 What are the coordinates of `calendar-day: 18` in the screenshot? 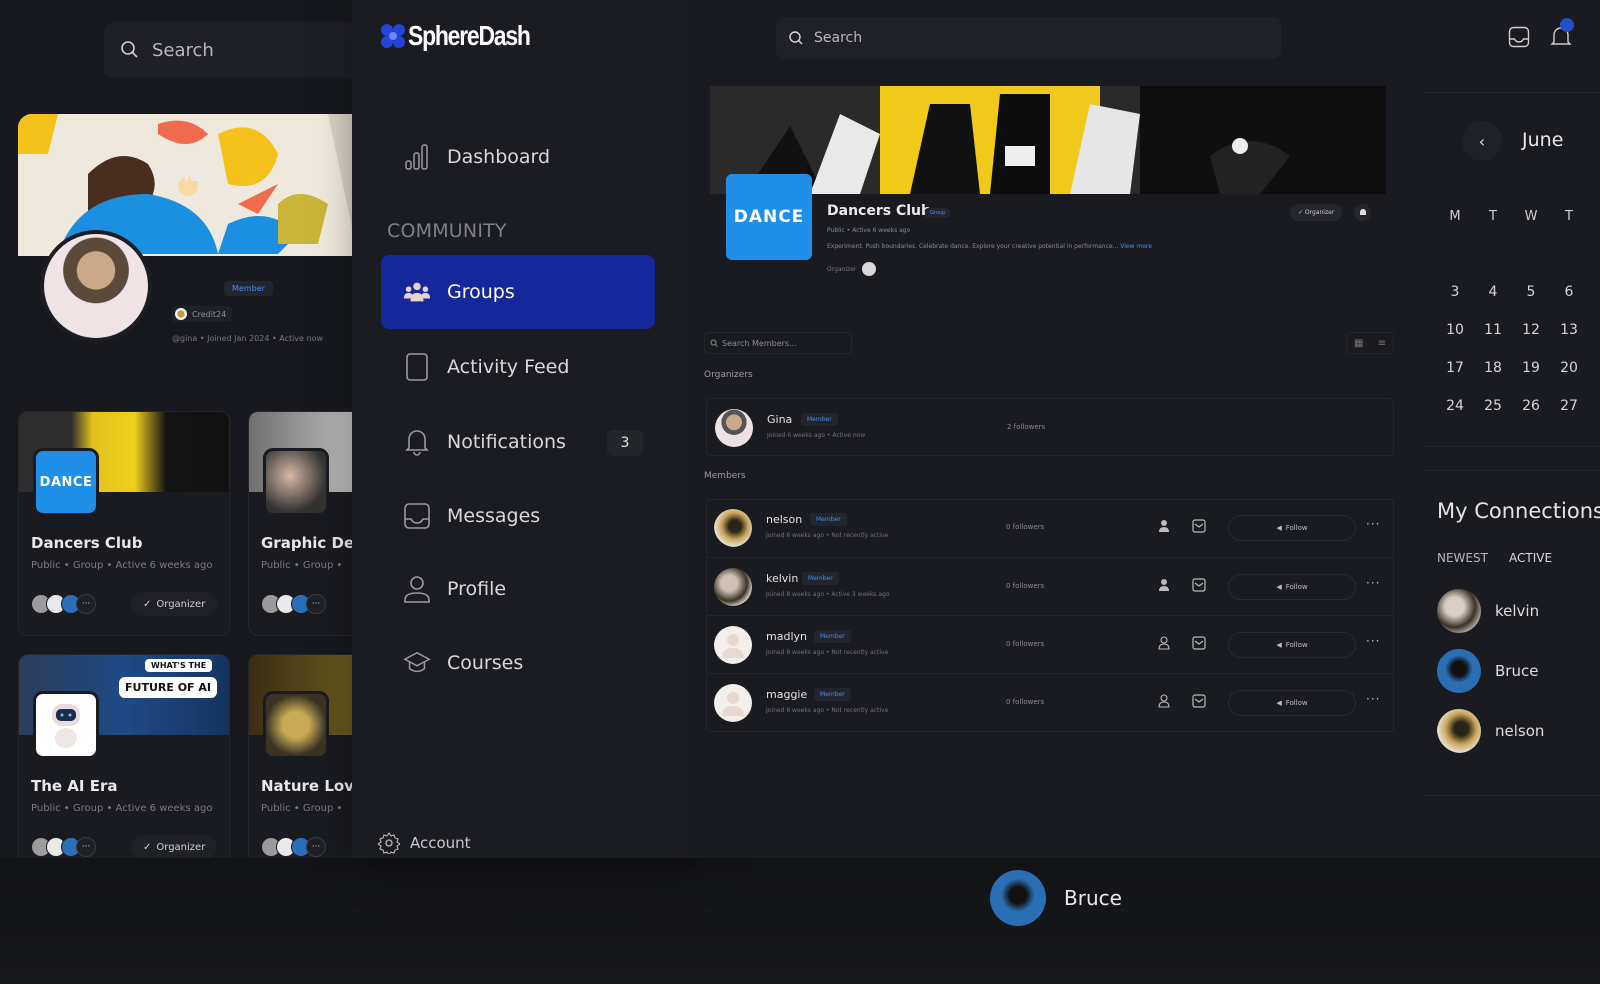 It's located at (1493, 368).